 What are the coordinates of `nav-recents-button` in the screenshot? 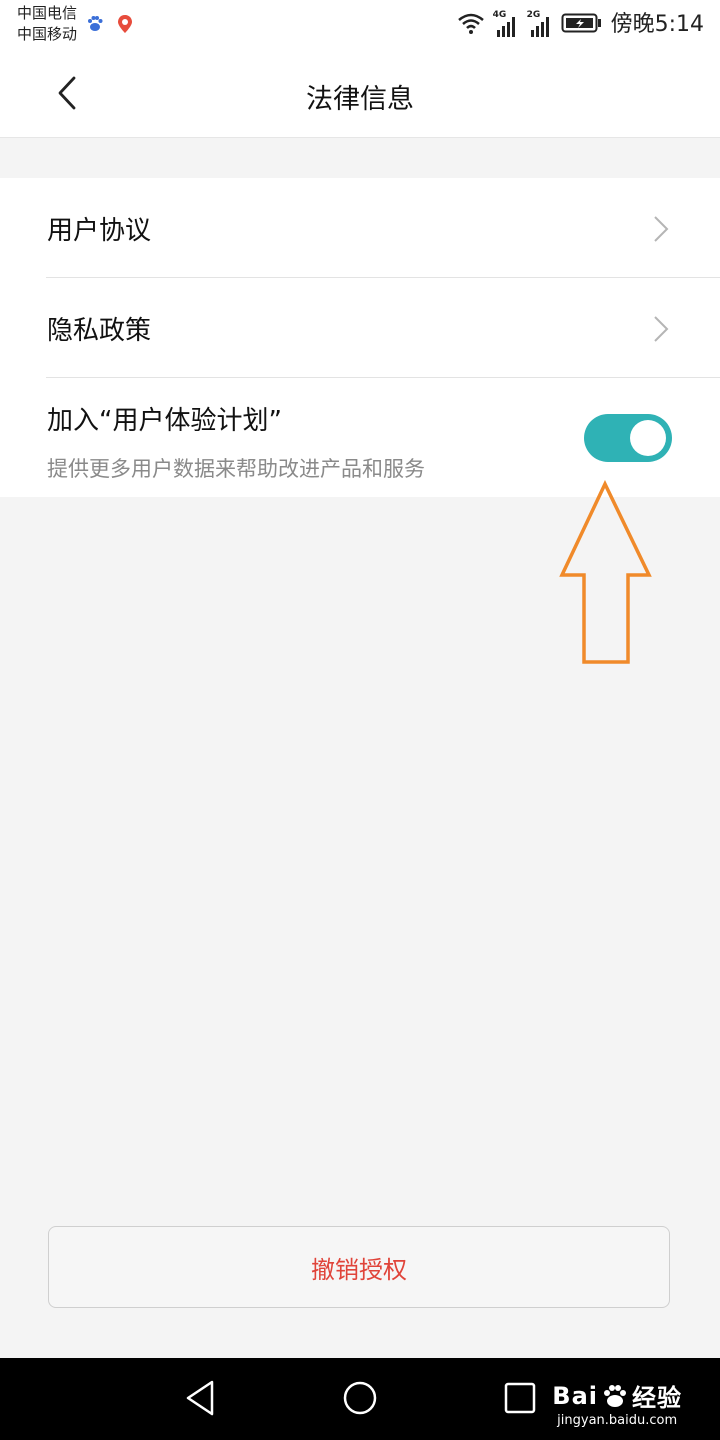 It's located at (520, 1400).